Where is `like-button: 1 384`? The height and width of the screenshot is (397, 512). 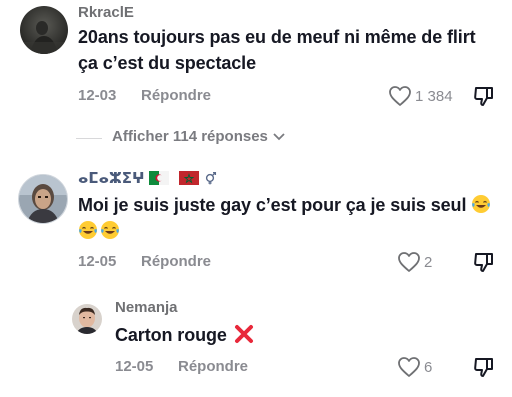
like-button: 1 384 is located at coordinates (420, 96).